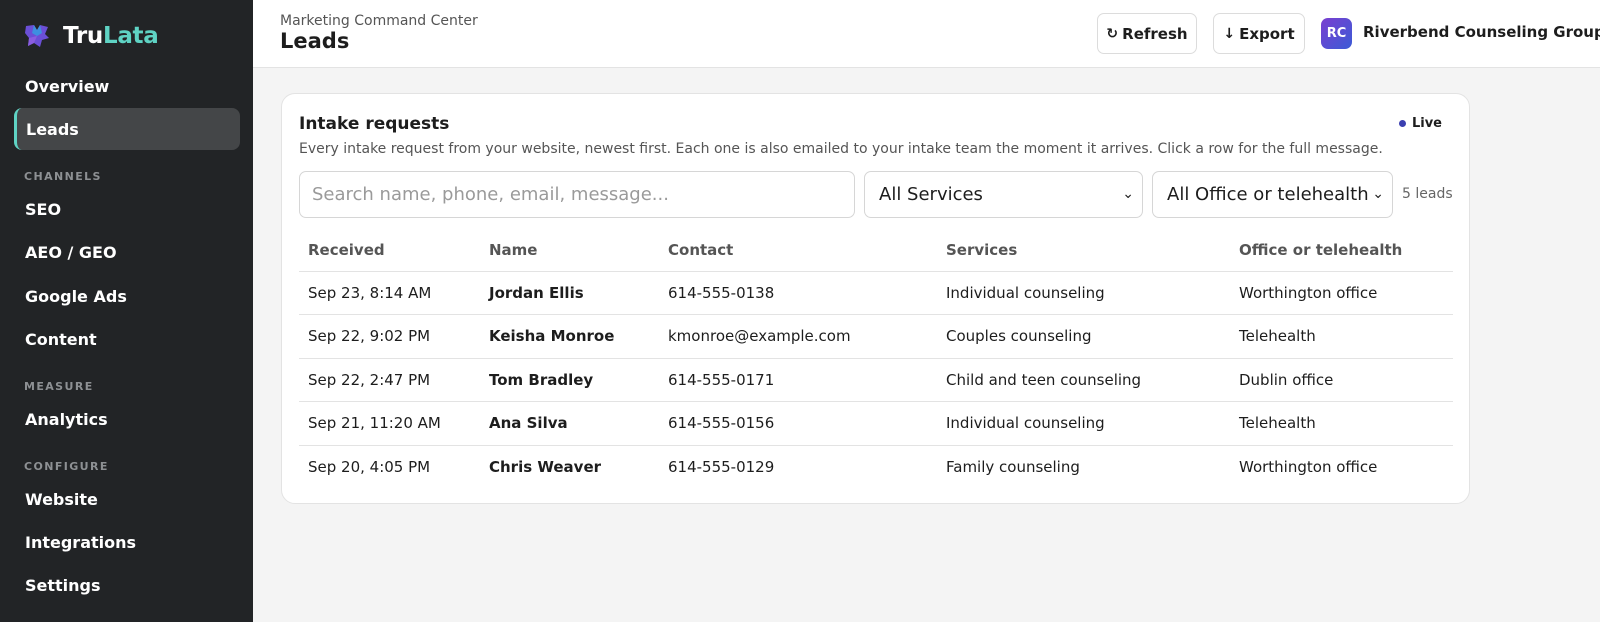  I want to click on sidebar-section-measure: MEASURE, so click(59, 386).